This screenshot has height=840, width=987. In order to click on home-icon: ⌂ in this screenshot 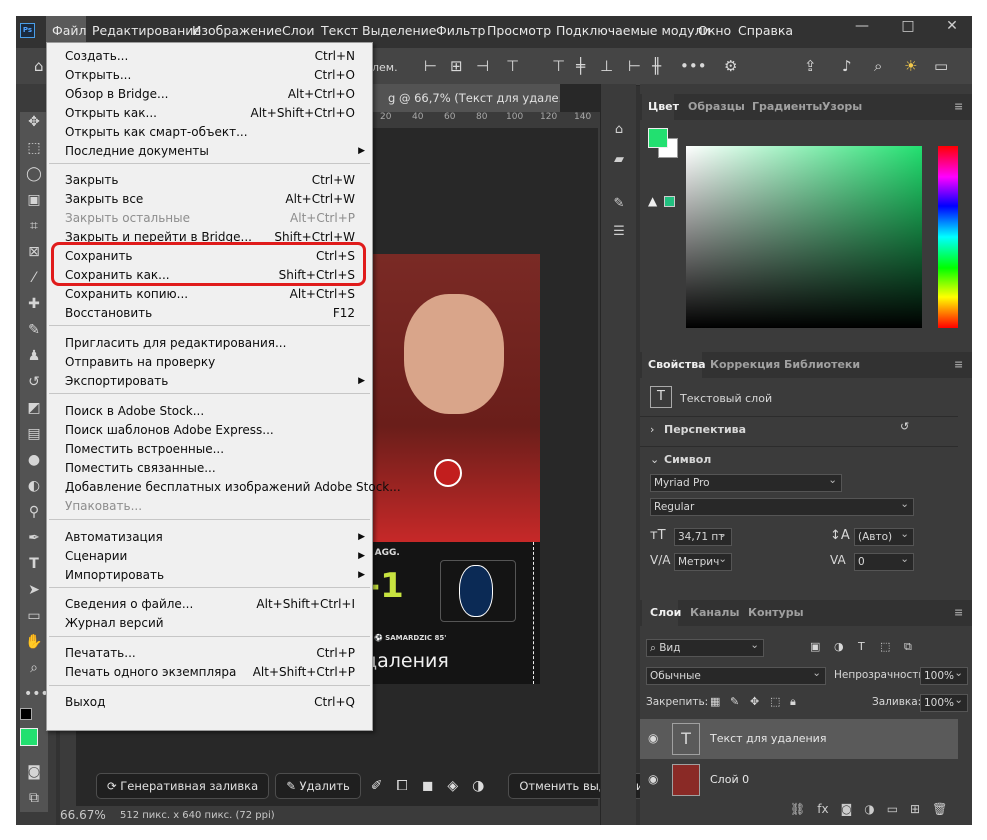, I will do `click(39, 66)`.